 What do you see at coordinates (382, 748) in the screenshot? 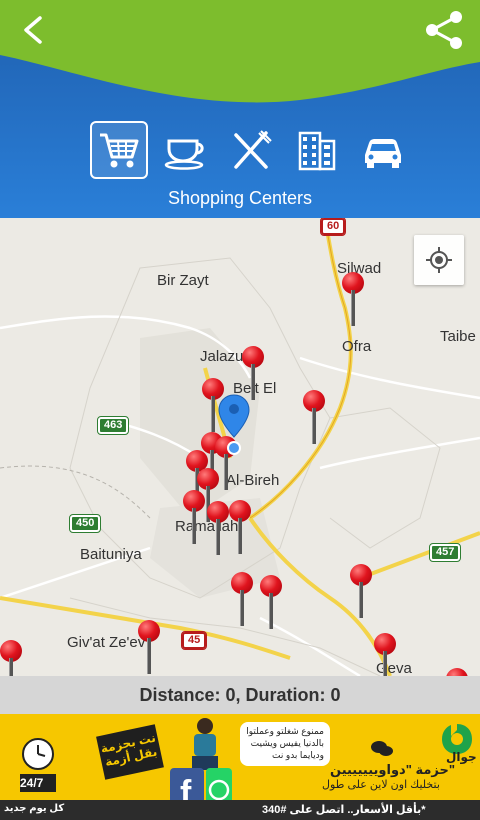
I see `chat-bubbles-icon` at bounding box center [382, 748].